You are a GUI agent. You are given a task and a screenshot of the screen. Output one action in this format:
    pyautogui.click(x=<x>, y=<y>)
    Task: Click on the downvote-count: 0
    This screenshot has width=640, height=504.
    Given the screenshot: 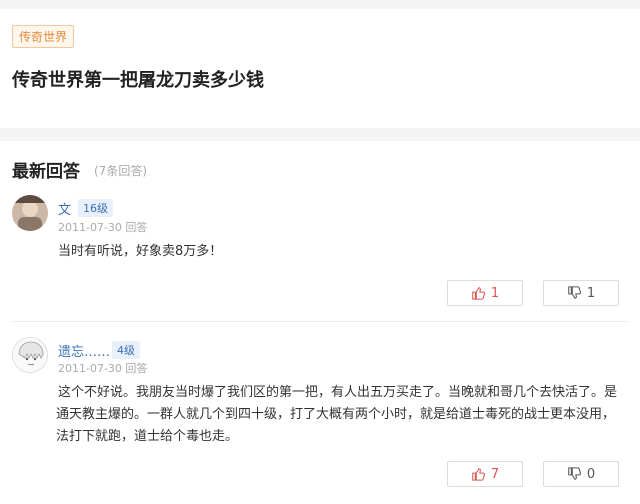 What is the action you would take?
    pyautogui.click(x=591, y=474)
    